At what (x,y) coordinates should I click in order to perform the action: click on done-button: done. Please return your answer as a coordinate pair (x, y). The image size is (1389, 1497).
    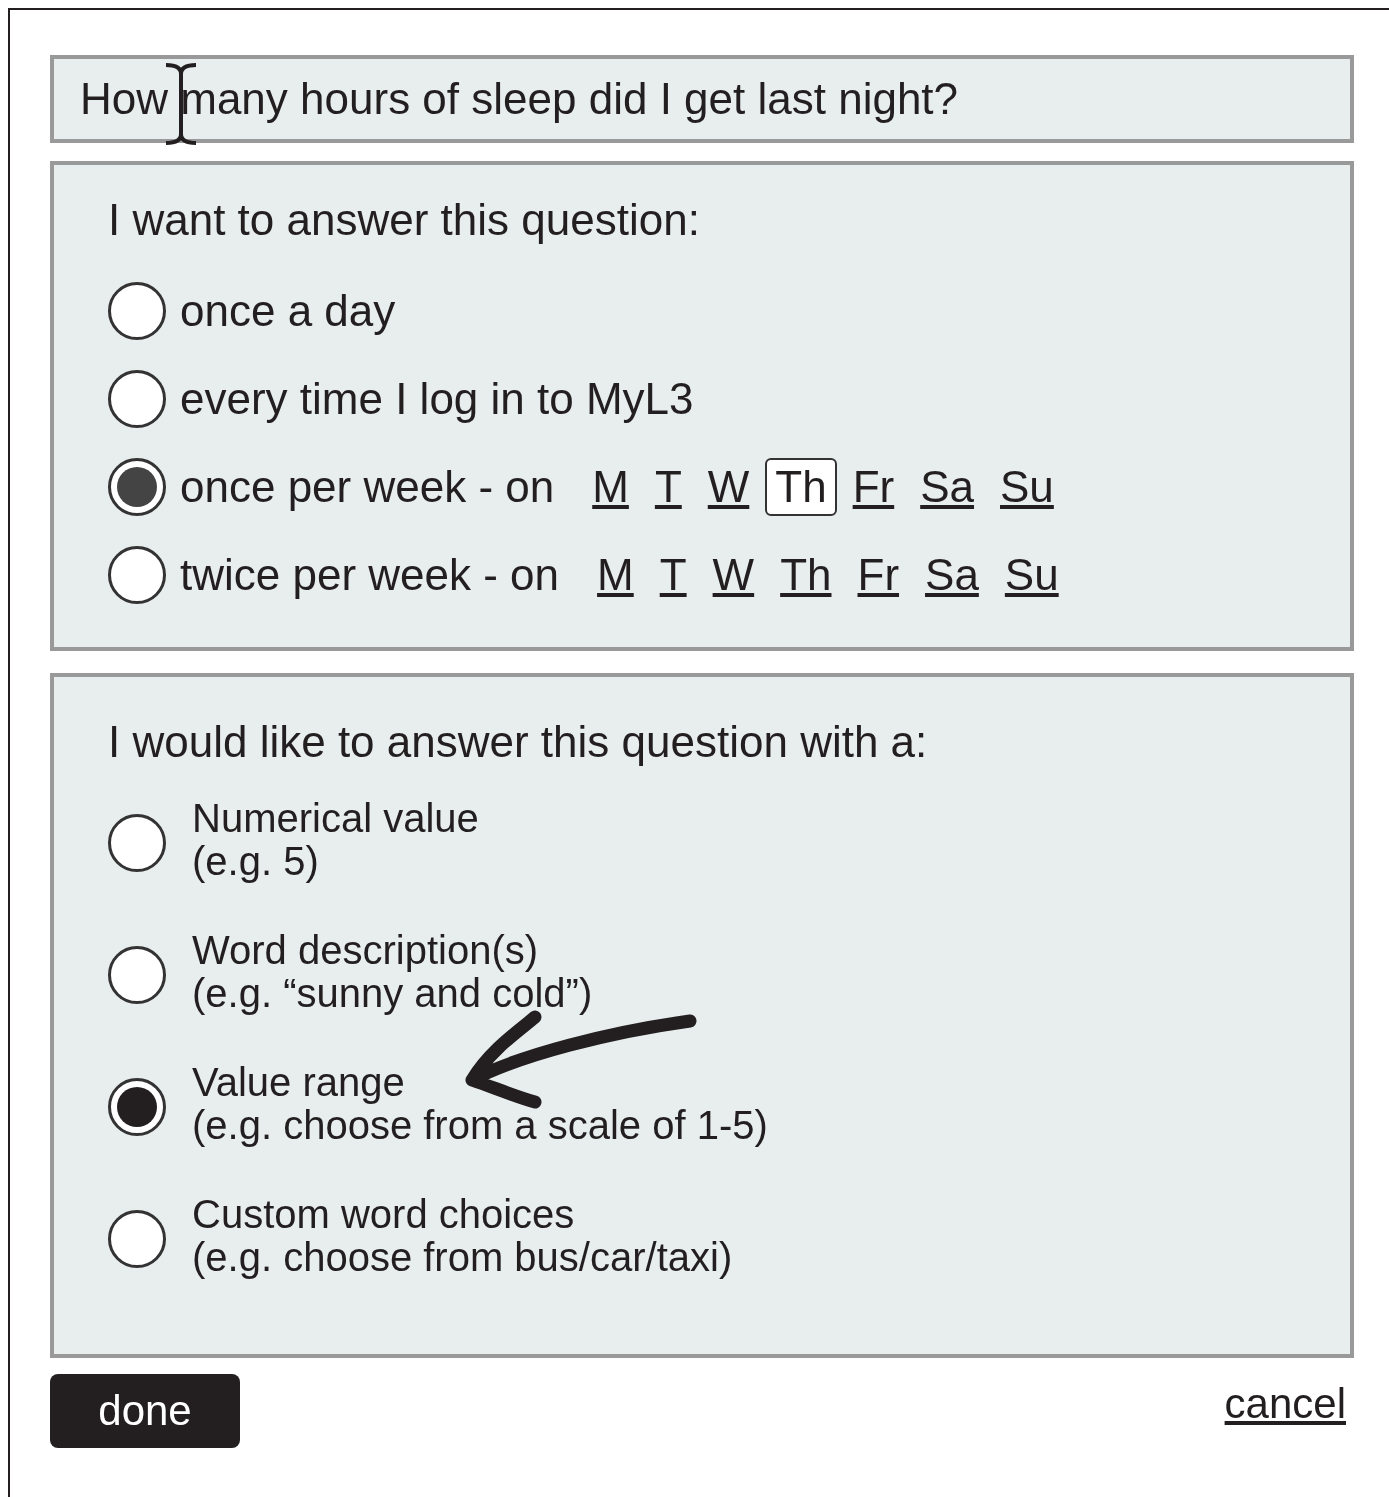
    Looking at the image, I should click on (145, 1411).